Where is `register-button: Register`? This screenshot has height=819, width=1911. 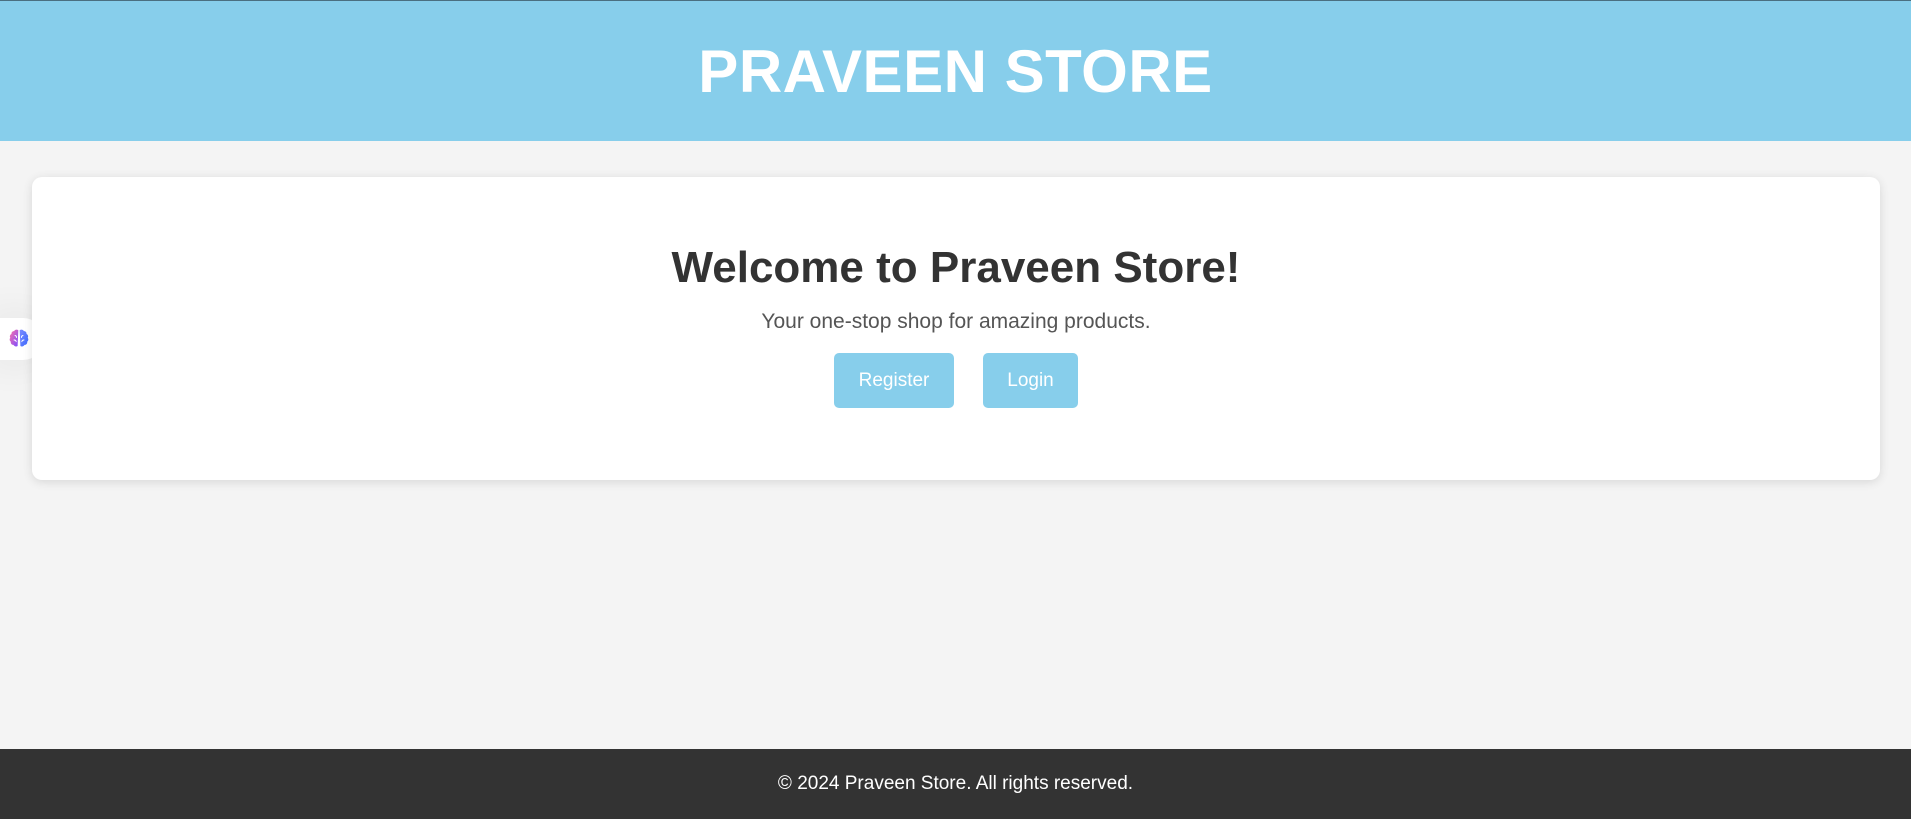 register-button: Register is located at coordinates (894, 380).